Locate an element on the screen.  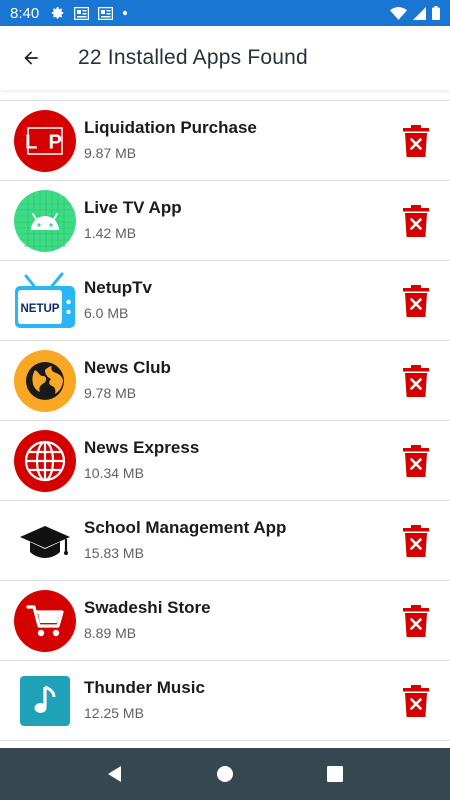
status-bar: 8:40 is located at coordinates (225, 13).